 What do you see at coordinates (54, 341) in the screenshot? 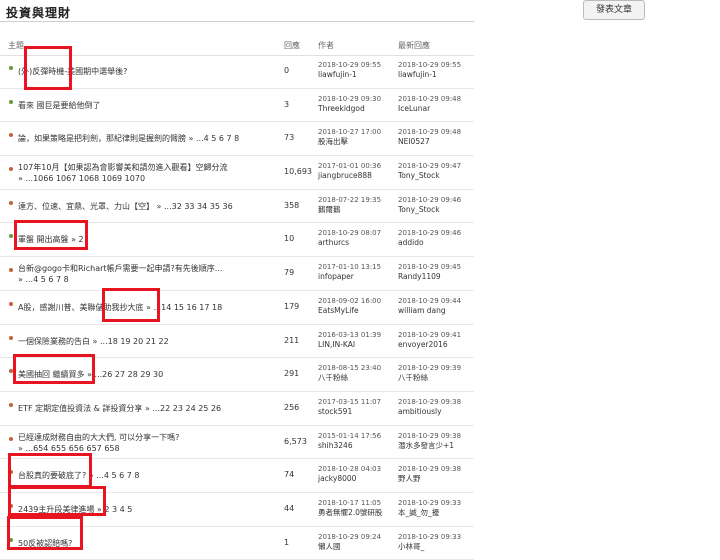
I see `thread-title-link: 一個保險業務的告白` at bounding box center [54, 341].